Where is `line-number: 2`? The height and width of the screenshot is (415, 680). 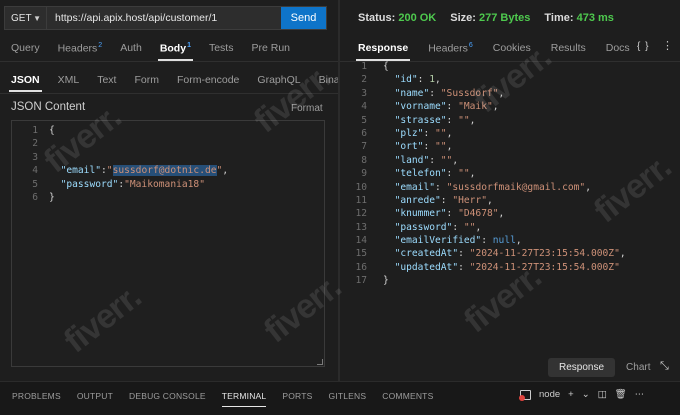 line-number: 2 is located at coordinates (35, 144).